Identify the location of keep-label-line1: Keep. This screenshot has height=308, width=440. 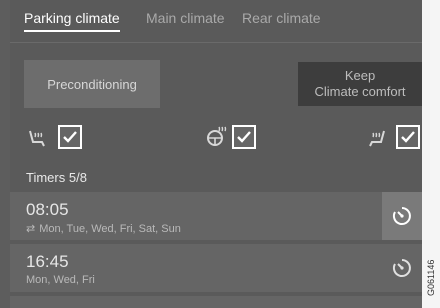
(360, 75).